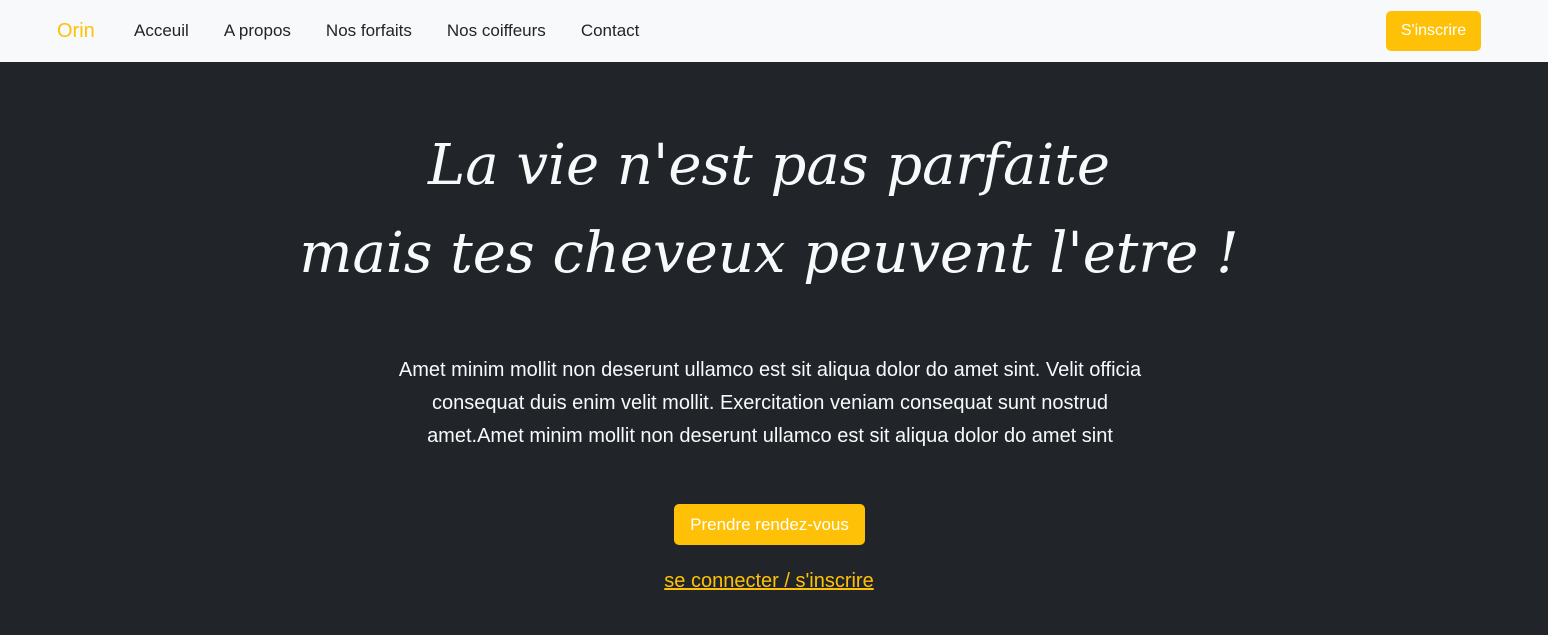 This screenshot has width=1548, height=635. Describe the element at coordinates (1433, 31) in the screenshot. I see `signup-button: S'inscrire` at that location.